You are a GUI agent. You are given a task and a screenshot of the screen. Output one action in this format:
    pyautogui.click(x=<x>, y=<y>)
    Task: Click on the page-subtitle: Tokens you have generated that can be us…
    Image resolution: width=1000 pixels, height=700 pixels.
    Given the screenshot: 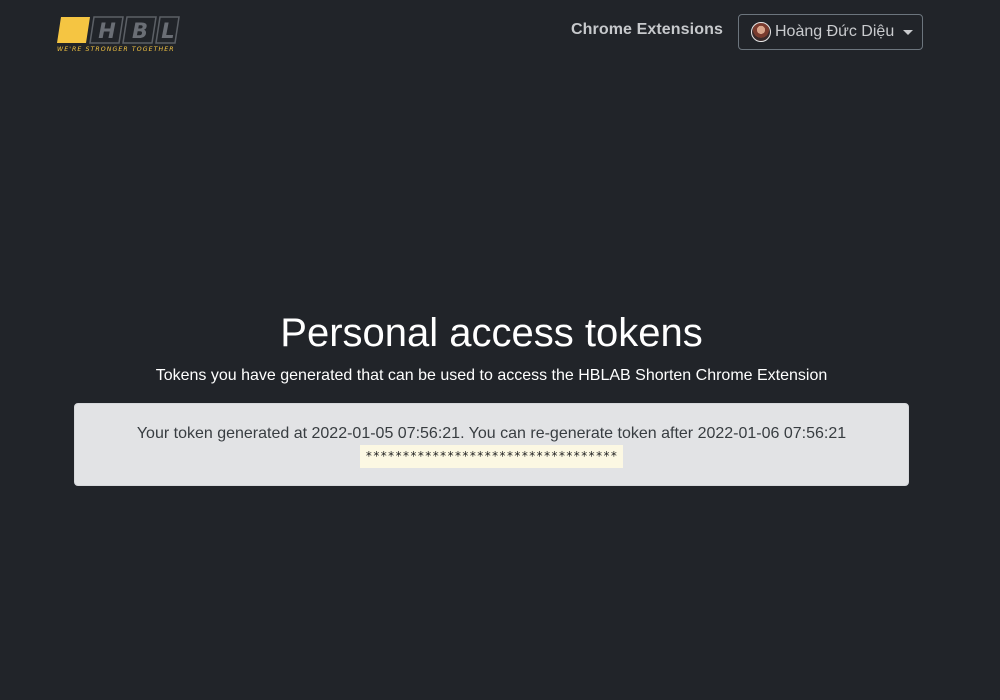 What is the action you would take?
    pyautogui.click(x=491, y=375)
    